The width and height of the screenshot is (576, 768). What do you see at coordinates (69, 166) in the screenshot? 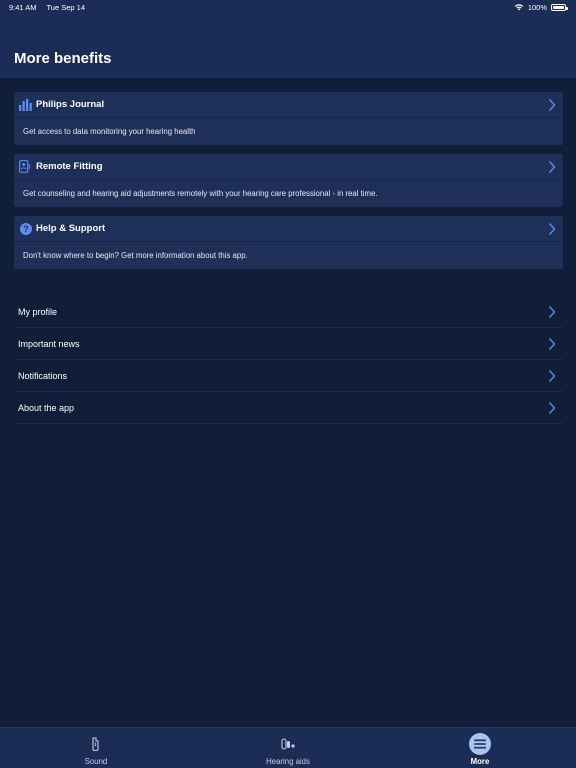
I see `card-title: Remote Fitting` at bounding box center [69, 166].